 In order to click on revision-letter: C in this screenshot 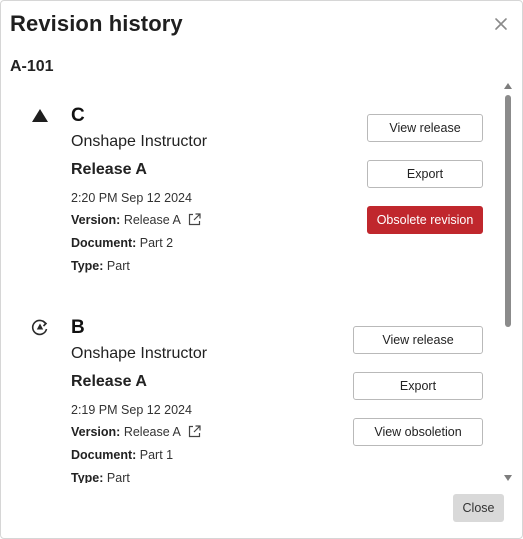, I will do `click(78, 115)`.